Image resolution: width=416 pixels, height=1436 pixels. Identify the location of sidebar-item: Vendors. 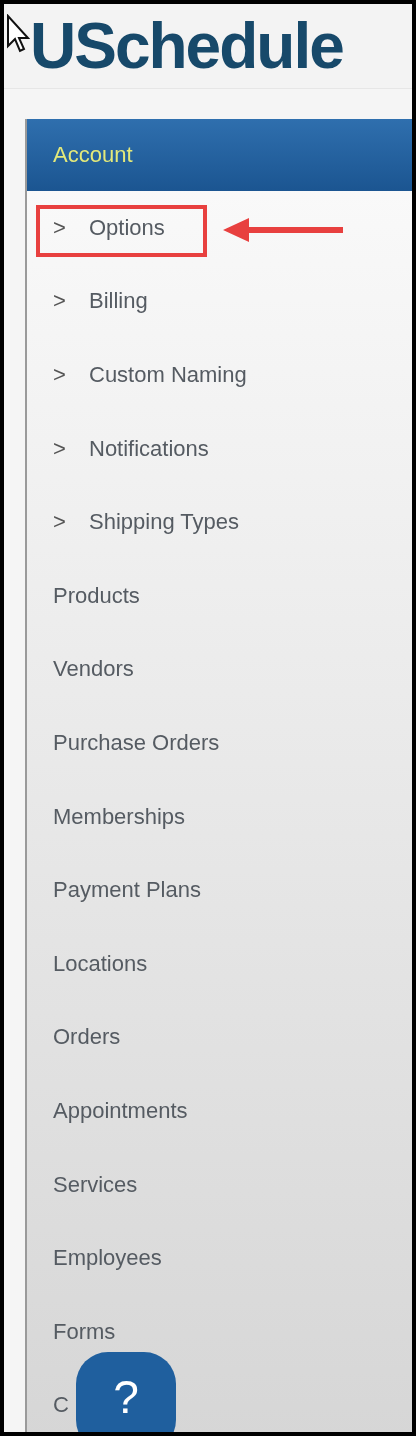
(93, 669).